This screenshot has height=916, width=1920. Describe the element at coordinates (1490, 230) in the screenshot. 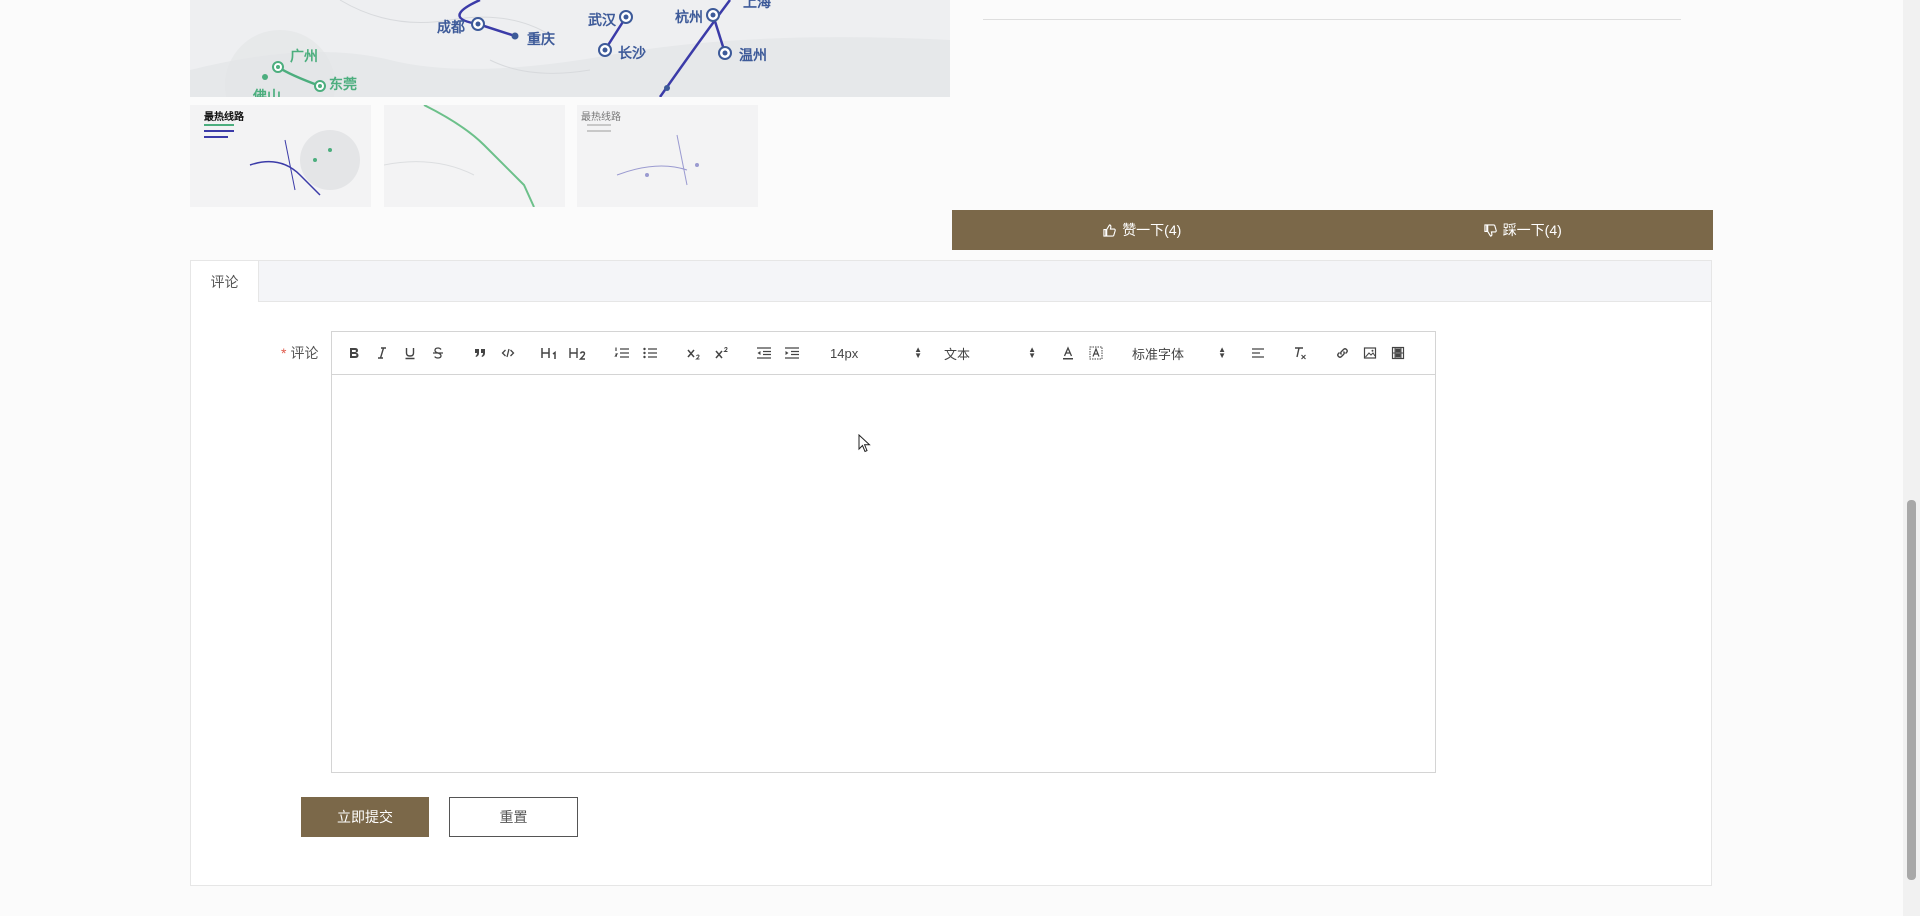

I see `thumbs-down-icon` at that location.